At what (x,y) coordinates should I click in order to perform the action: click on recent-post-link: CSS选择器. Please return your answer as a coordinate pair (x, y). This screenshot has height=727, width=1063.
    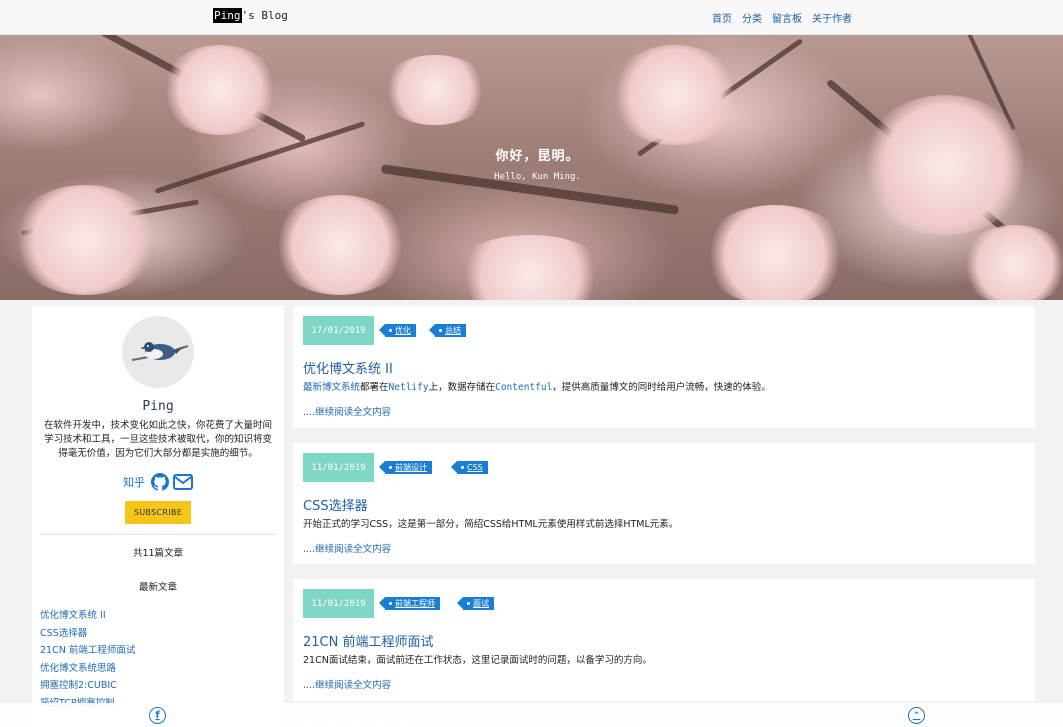
    Looking at the image, I should click on (63, 633).